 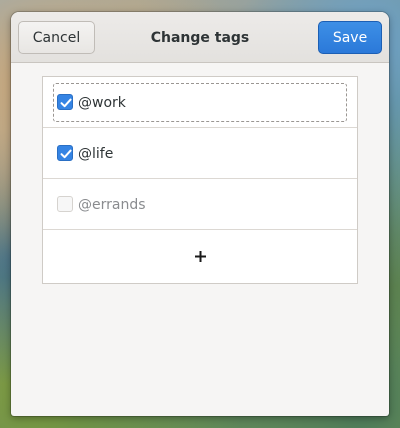 I want to click on save-button: Save, so click(x=350, y=37).